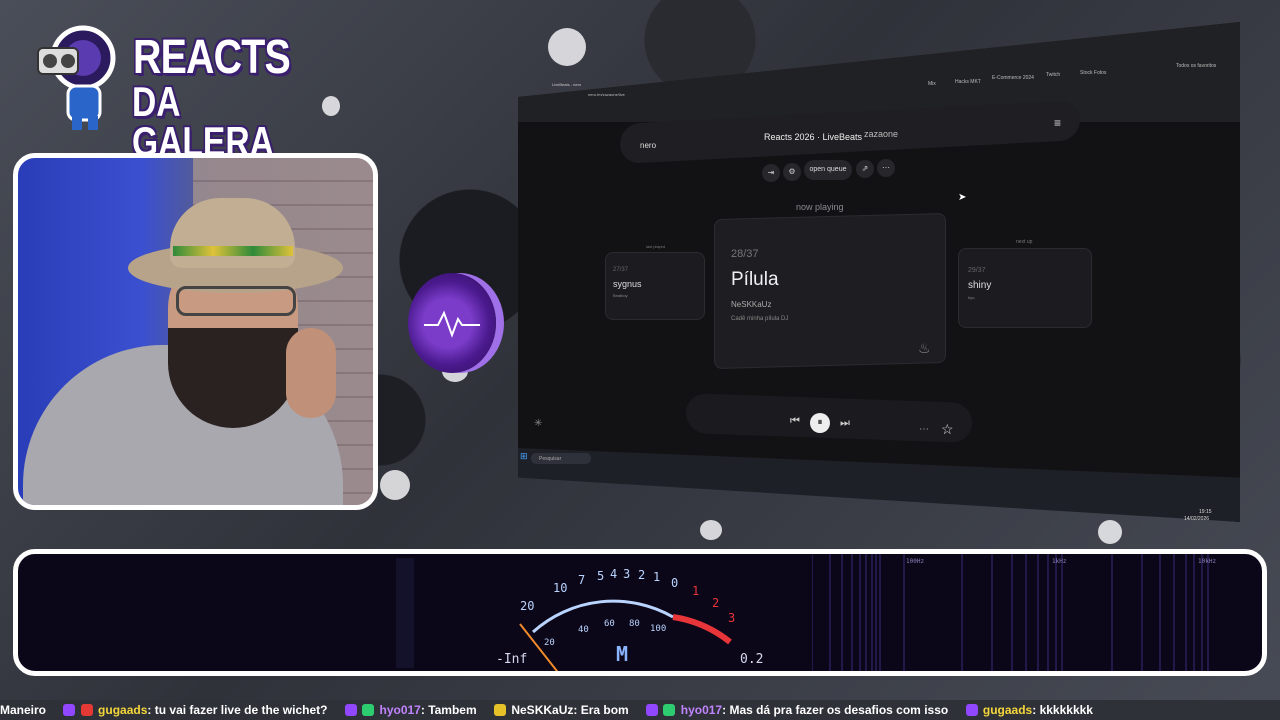 The image size is (1280, 720). I want to click on vu-bottom-label: 20, so click(549, 643).